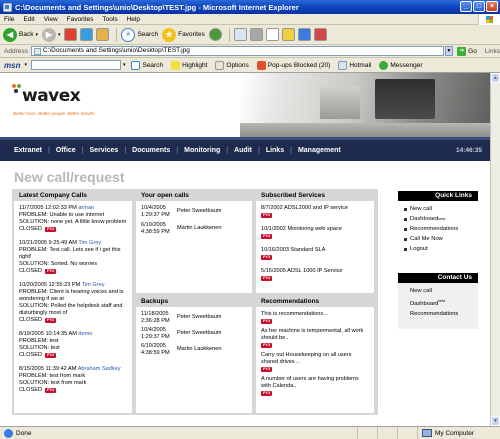 This screenshot has width=500, height=439. What do you see at coordinates (272, 34) in the screenshot?
I see `edit-icon` at bounding box center [272, 34].